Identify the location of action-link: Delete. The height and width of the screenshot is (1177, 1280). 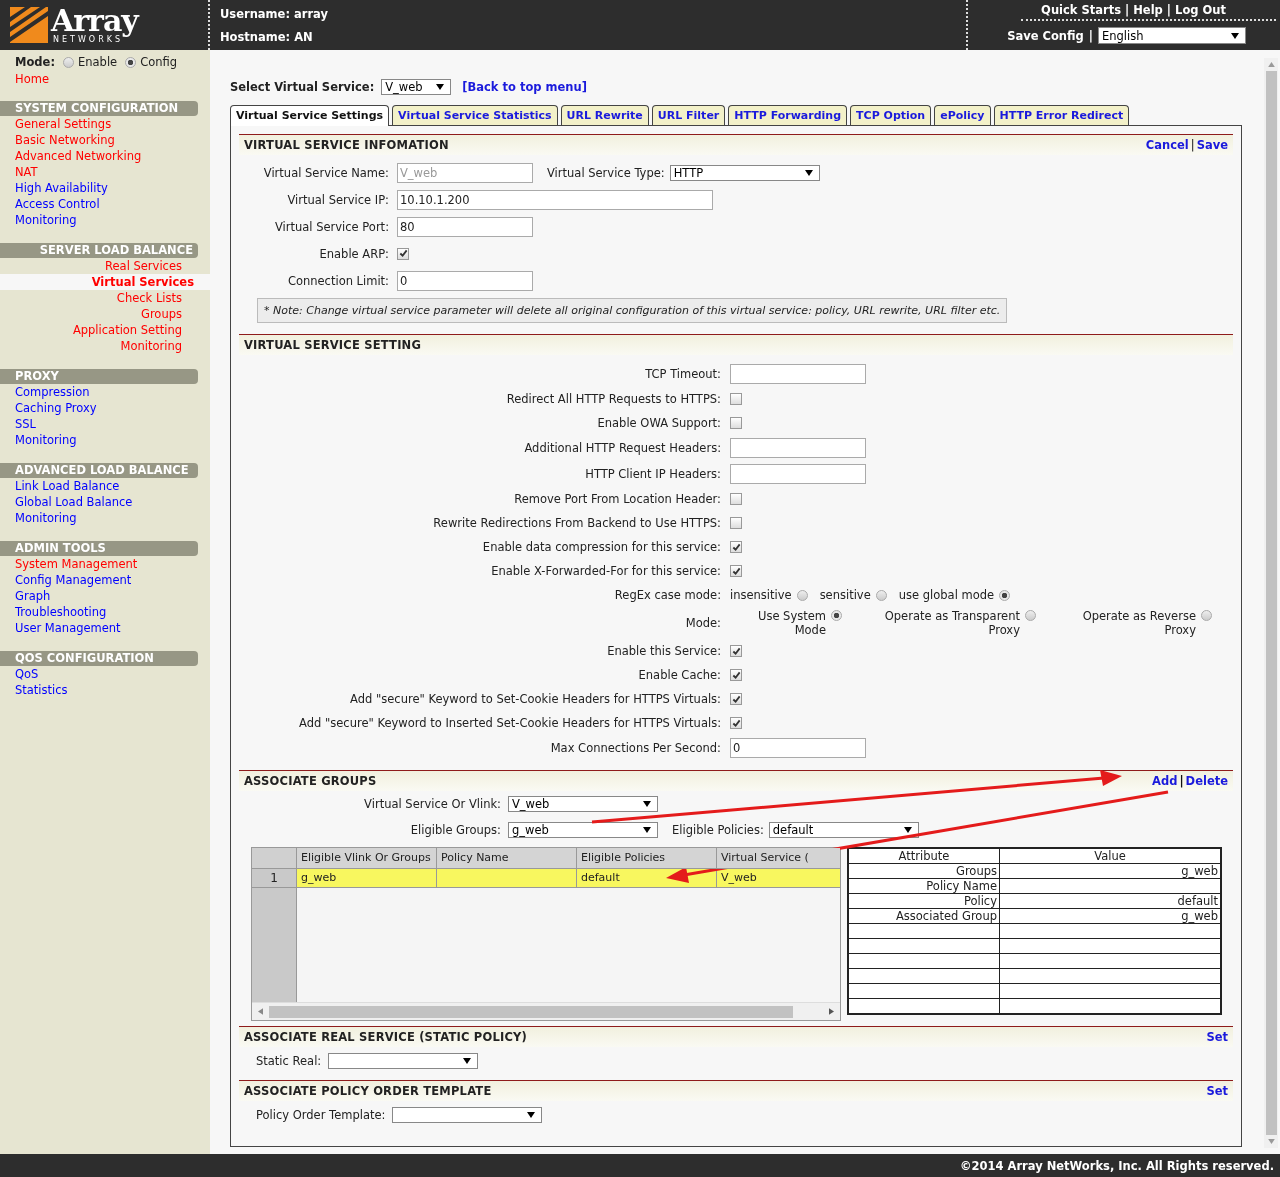
(1206, 781).